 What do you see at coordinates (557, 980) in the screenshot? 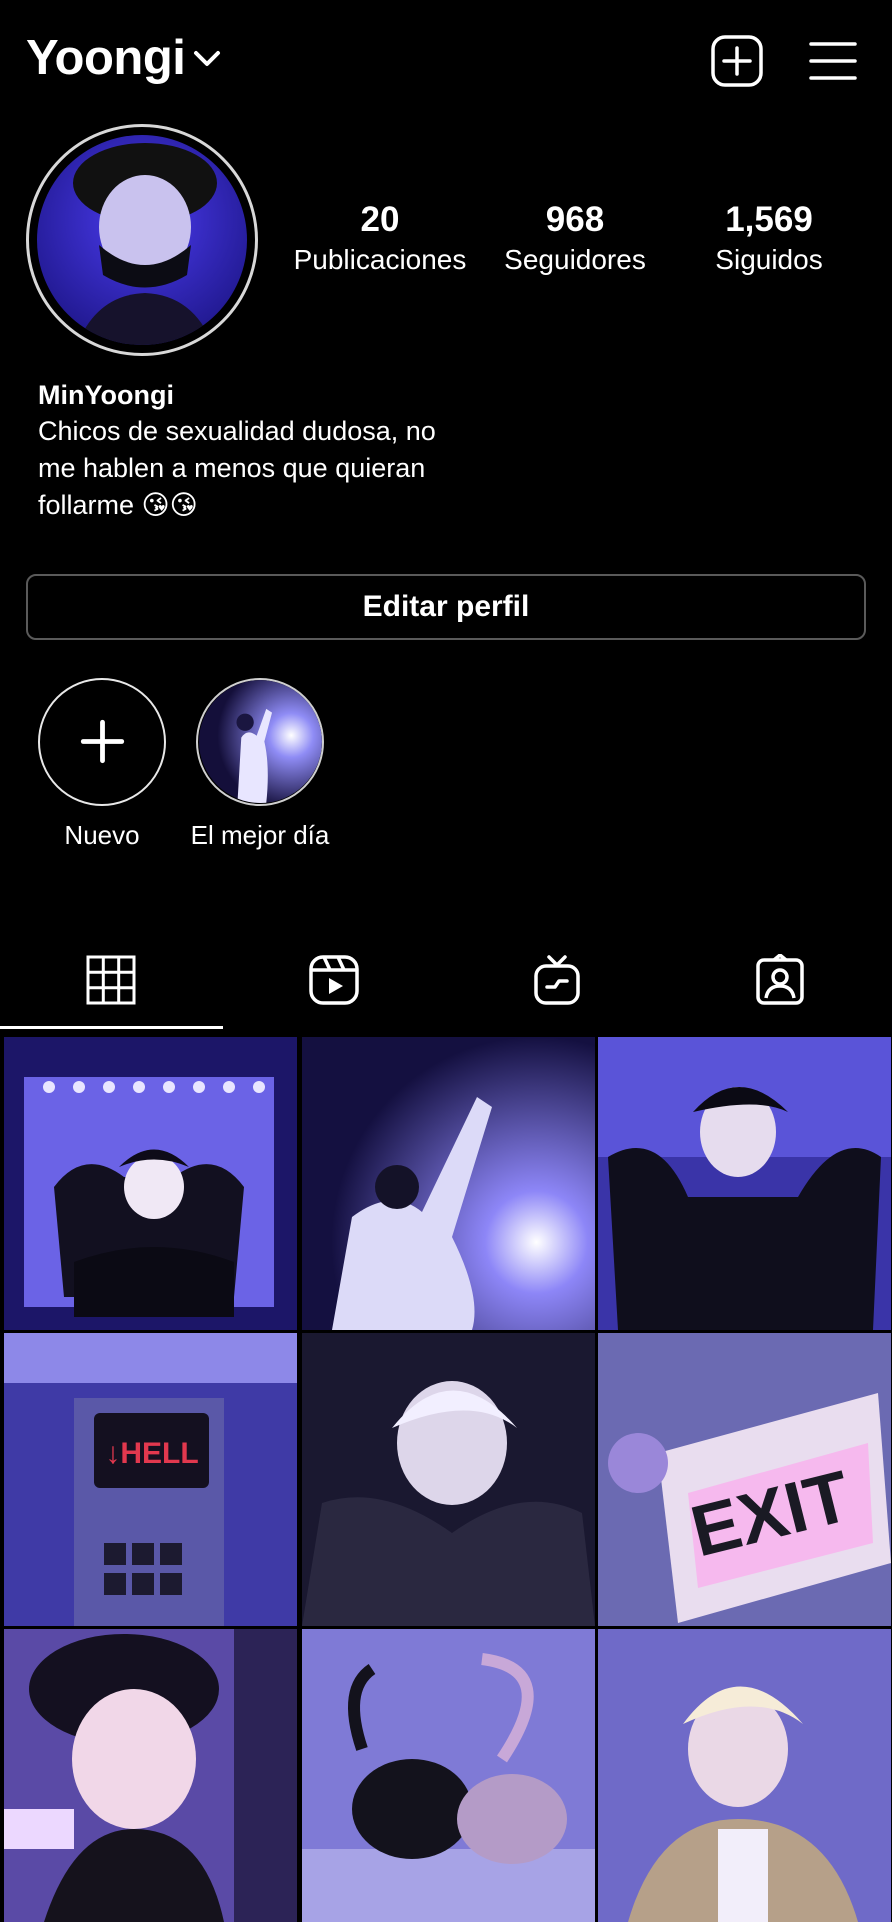
I see `igtv-icon` at bounding box center [557, 980].